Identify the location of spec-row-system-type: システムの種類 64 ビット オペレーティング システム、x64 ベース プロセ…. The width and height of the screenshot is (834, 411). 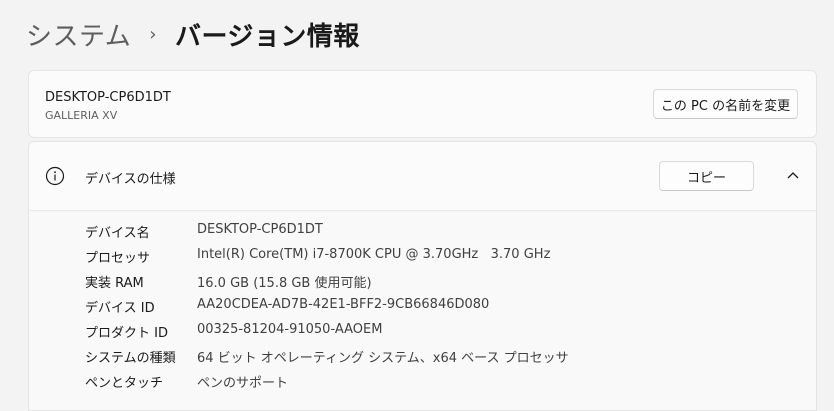
(327, 357).